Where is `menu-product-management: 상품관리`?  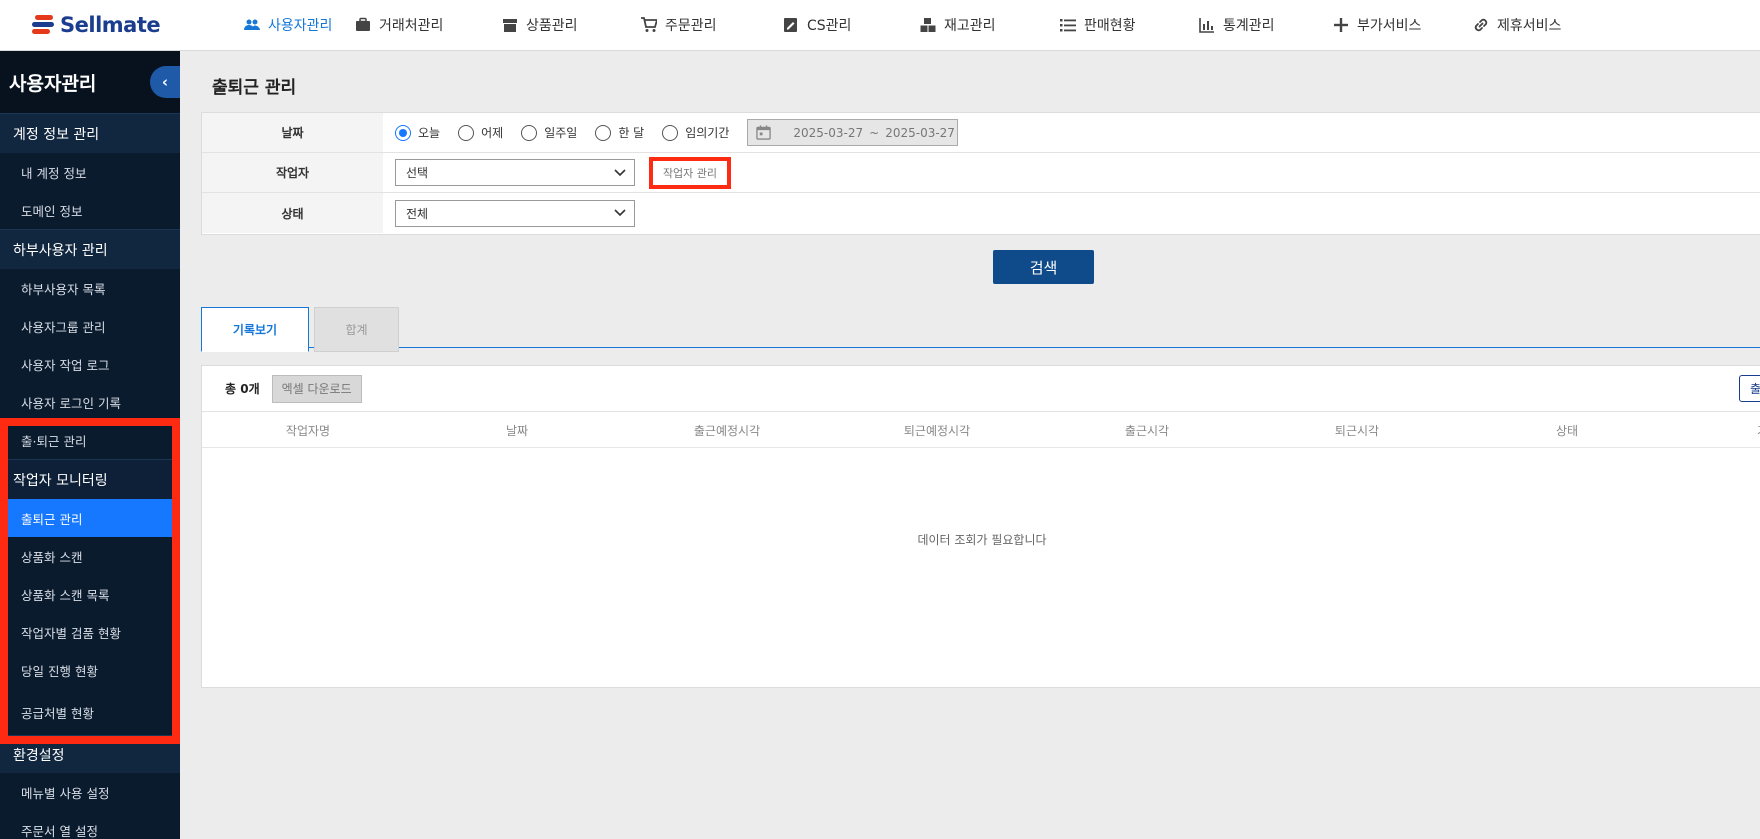
menu-product-management: 상품관리 is located at coordinates (571, 25).